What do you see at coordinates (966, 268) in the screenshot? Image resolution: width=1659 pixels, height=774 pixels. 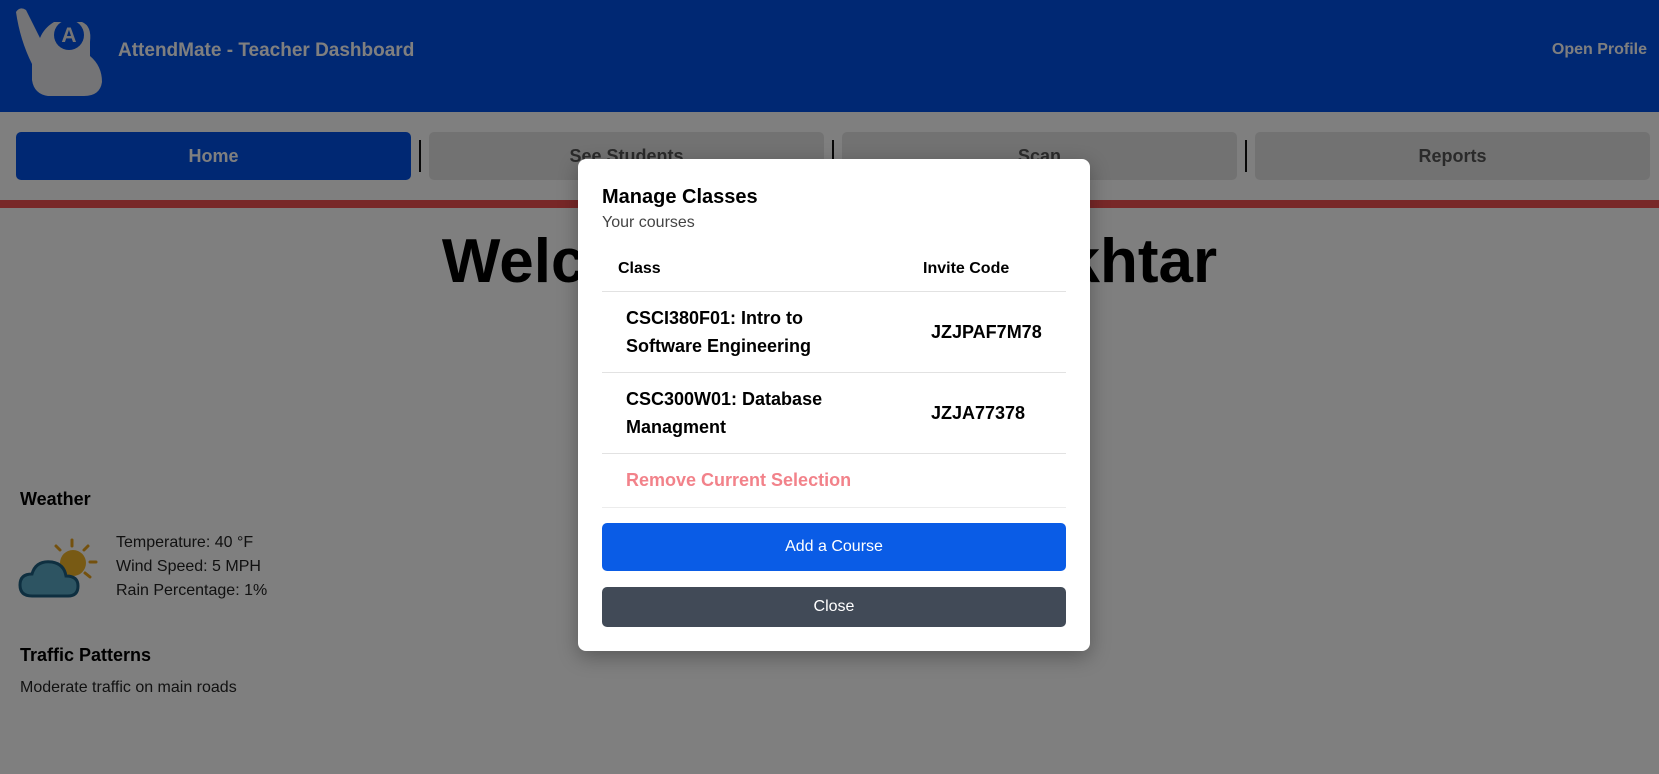 I see `column-header-invite-code: Invite Code` at bounding box center [966, 268].